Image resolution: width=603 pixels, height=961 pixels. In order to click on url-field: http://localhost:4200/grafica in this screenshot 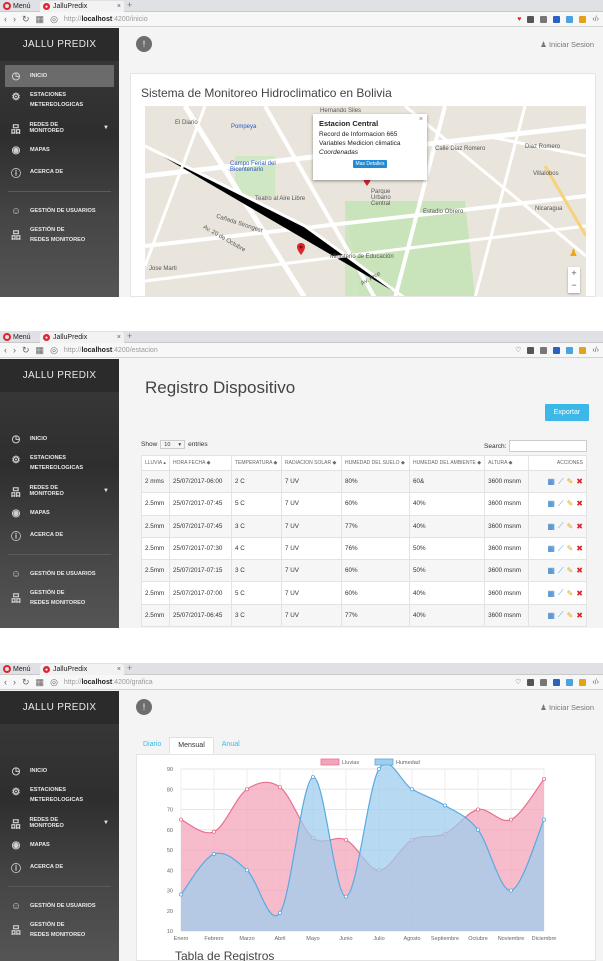, I will do `click(108, 682)`.